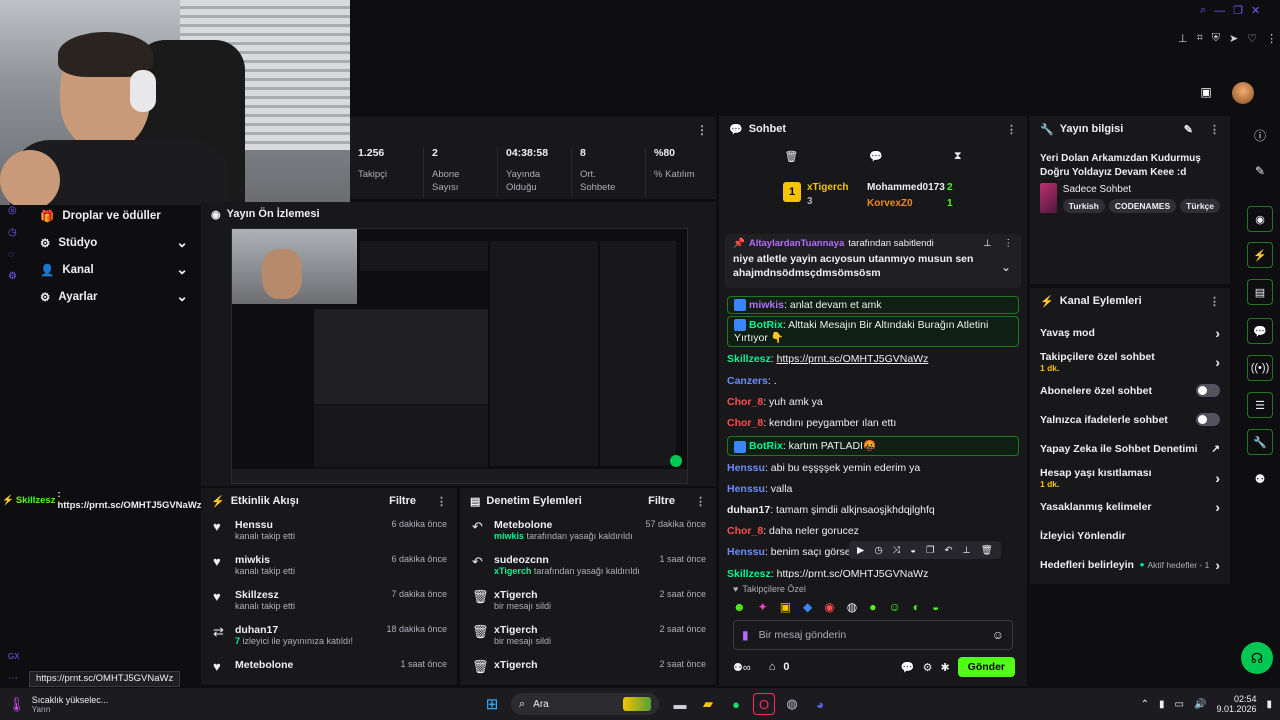 This screenshot has height=720, width=1280. What do you see at coordinates (1200, 205) in the screenshot?
I see `tag: Türkçe` at bounding box center [1200, 205].